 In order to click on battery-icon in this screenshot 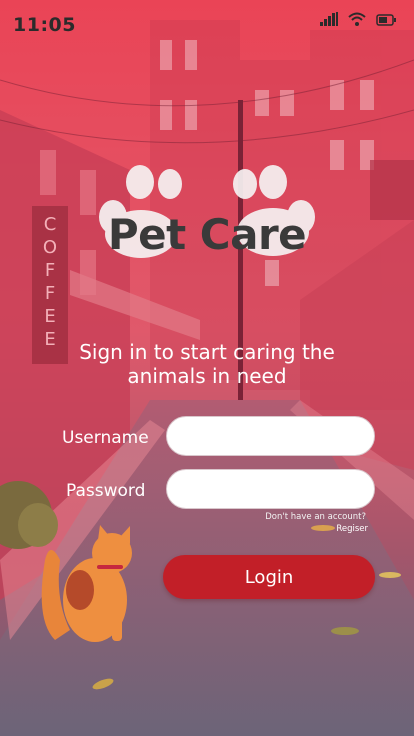, I will do `click(386, 20)`.